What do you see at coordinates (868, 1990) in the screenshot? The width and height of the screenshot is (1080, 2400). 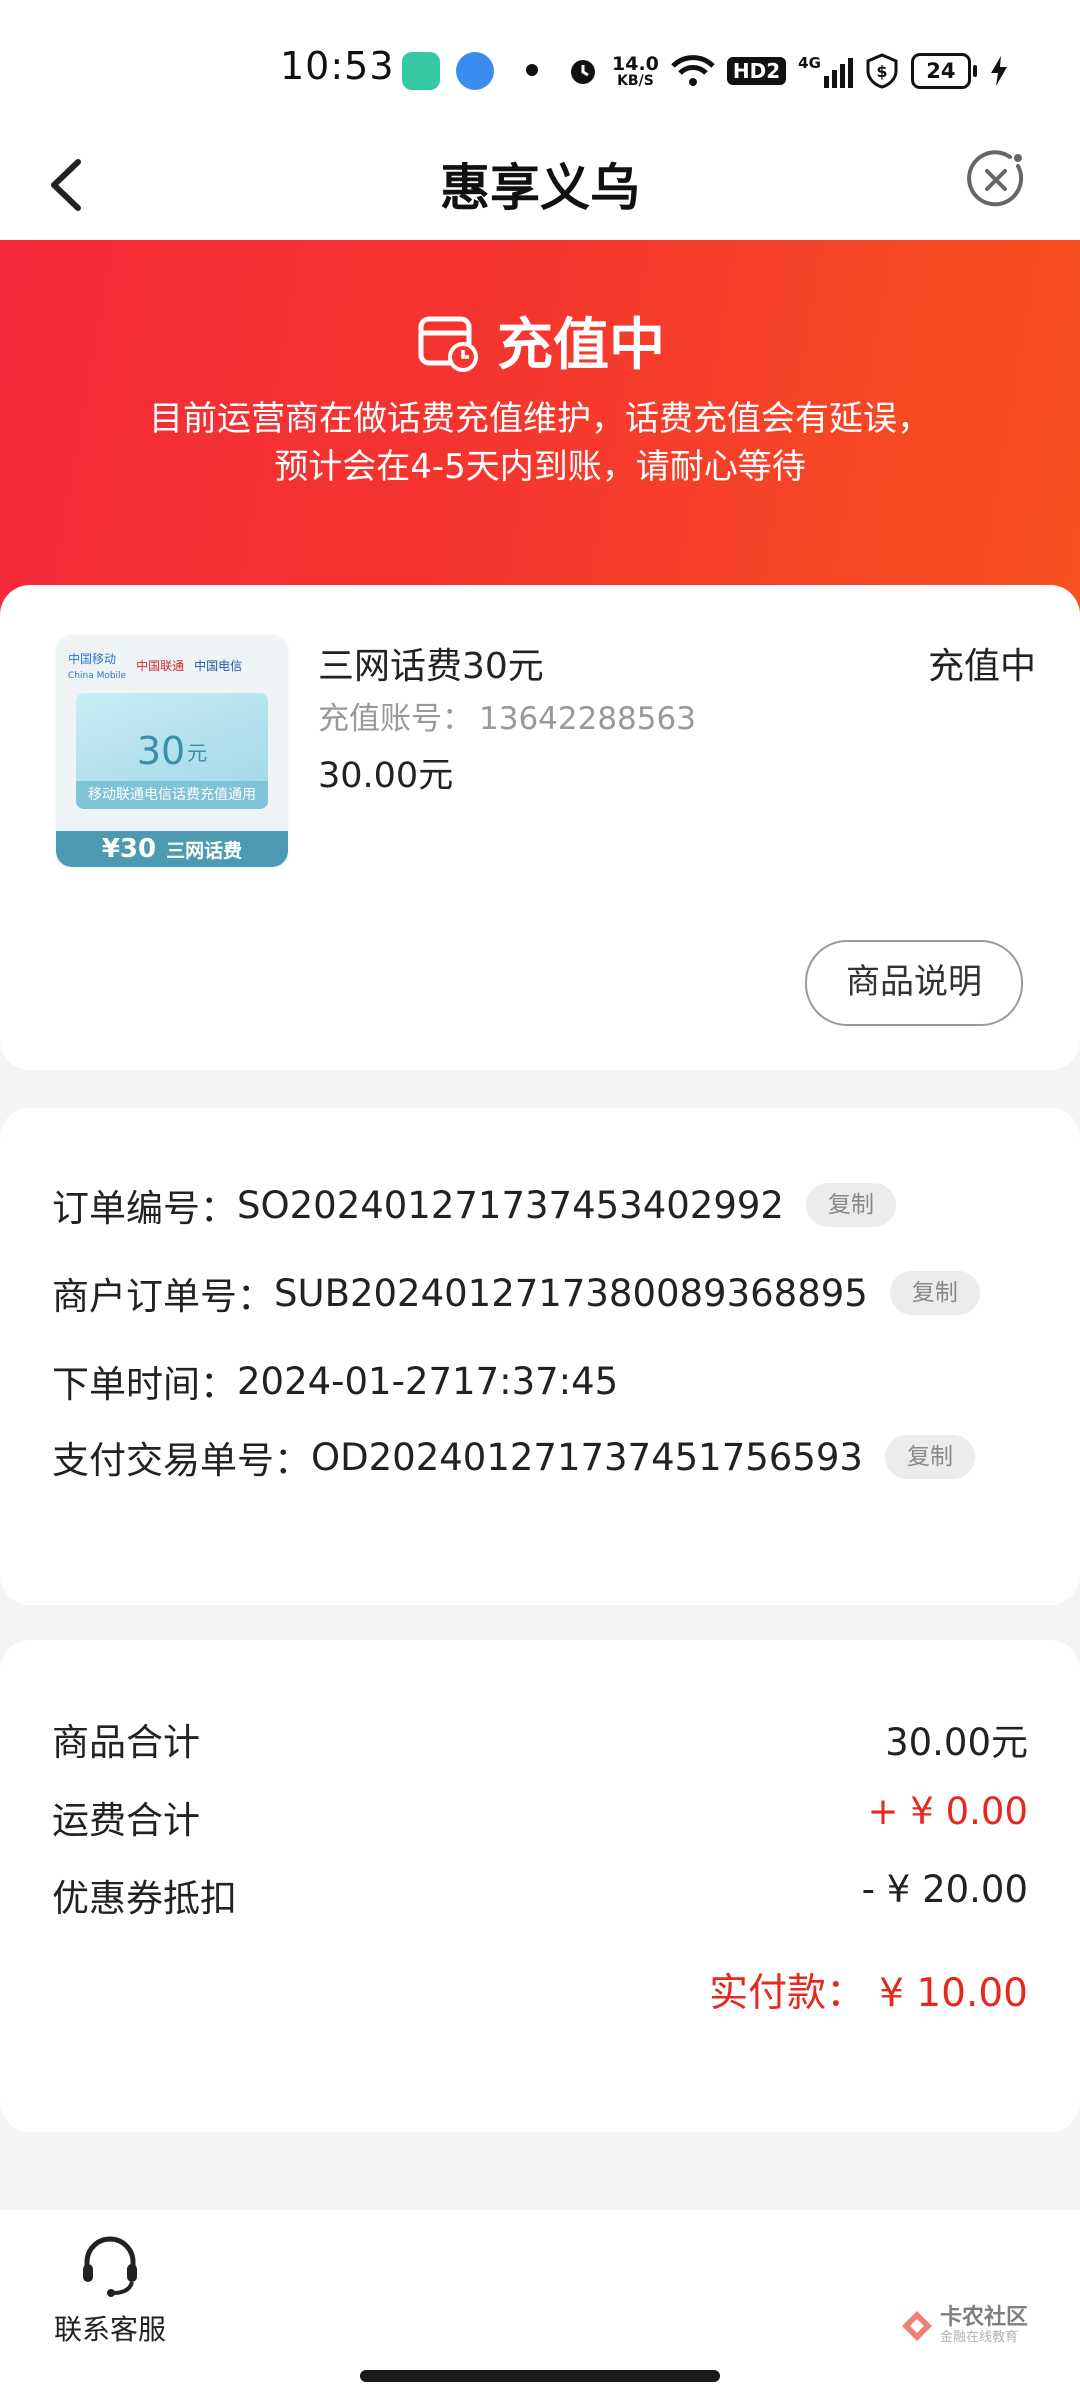 I see `paid-amount: 实付款： ¥ 10.00` at bounding box center [868, 1990].